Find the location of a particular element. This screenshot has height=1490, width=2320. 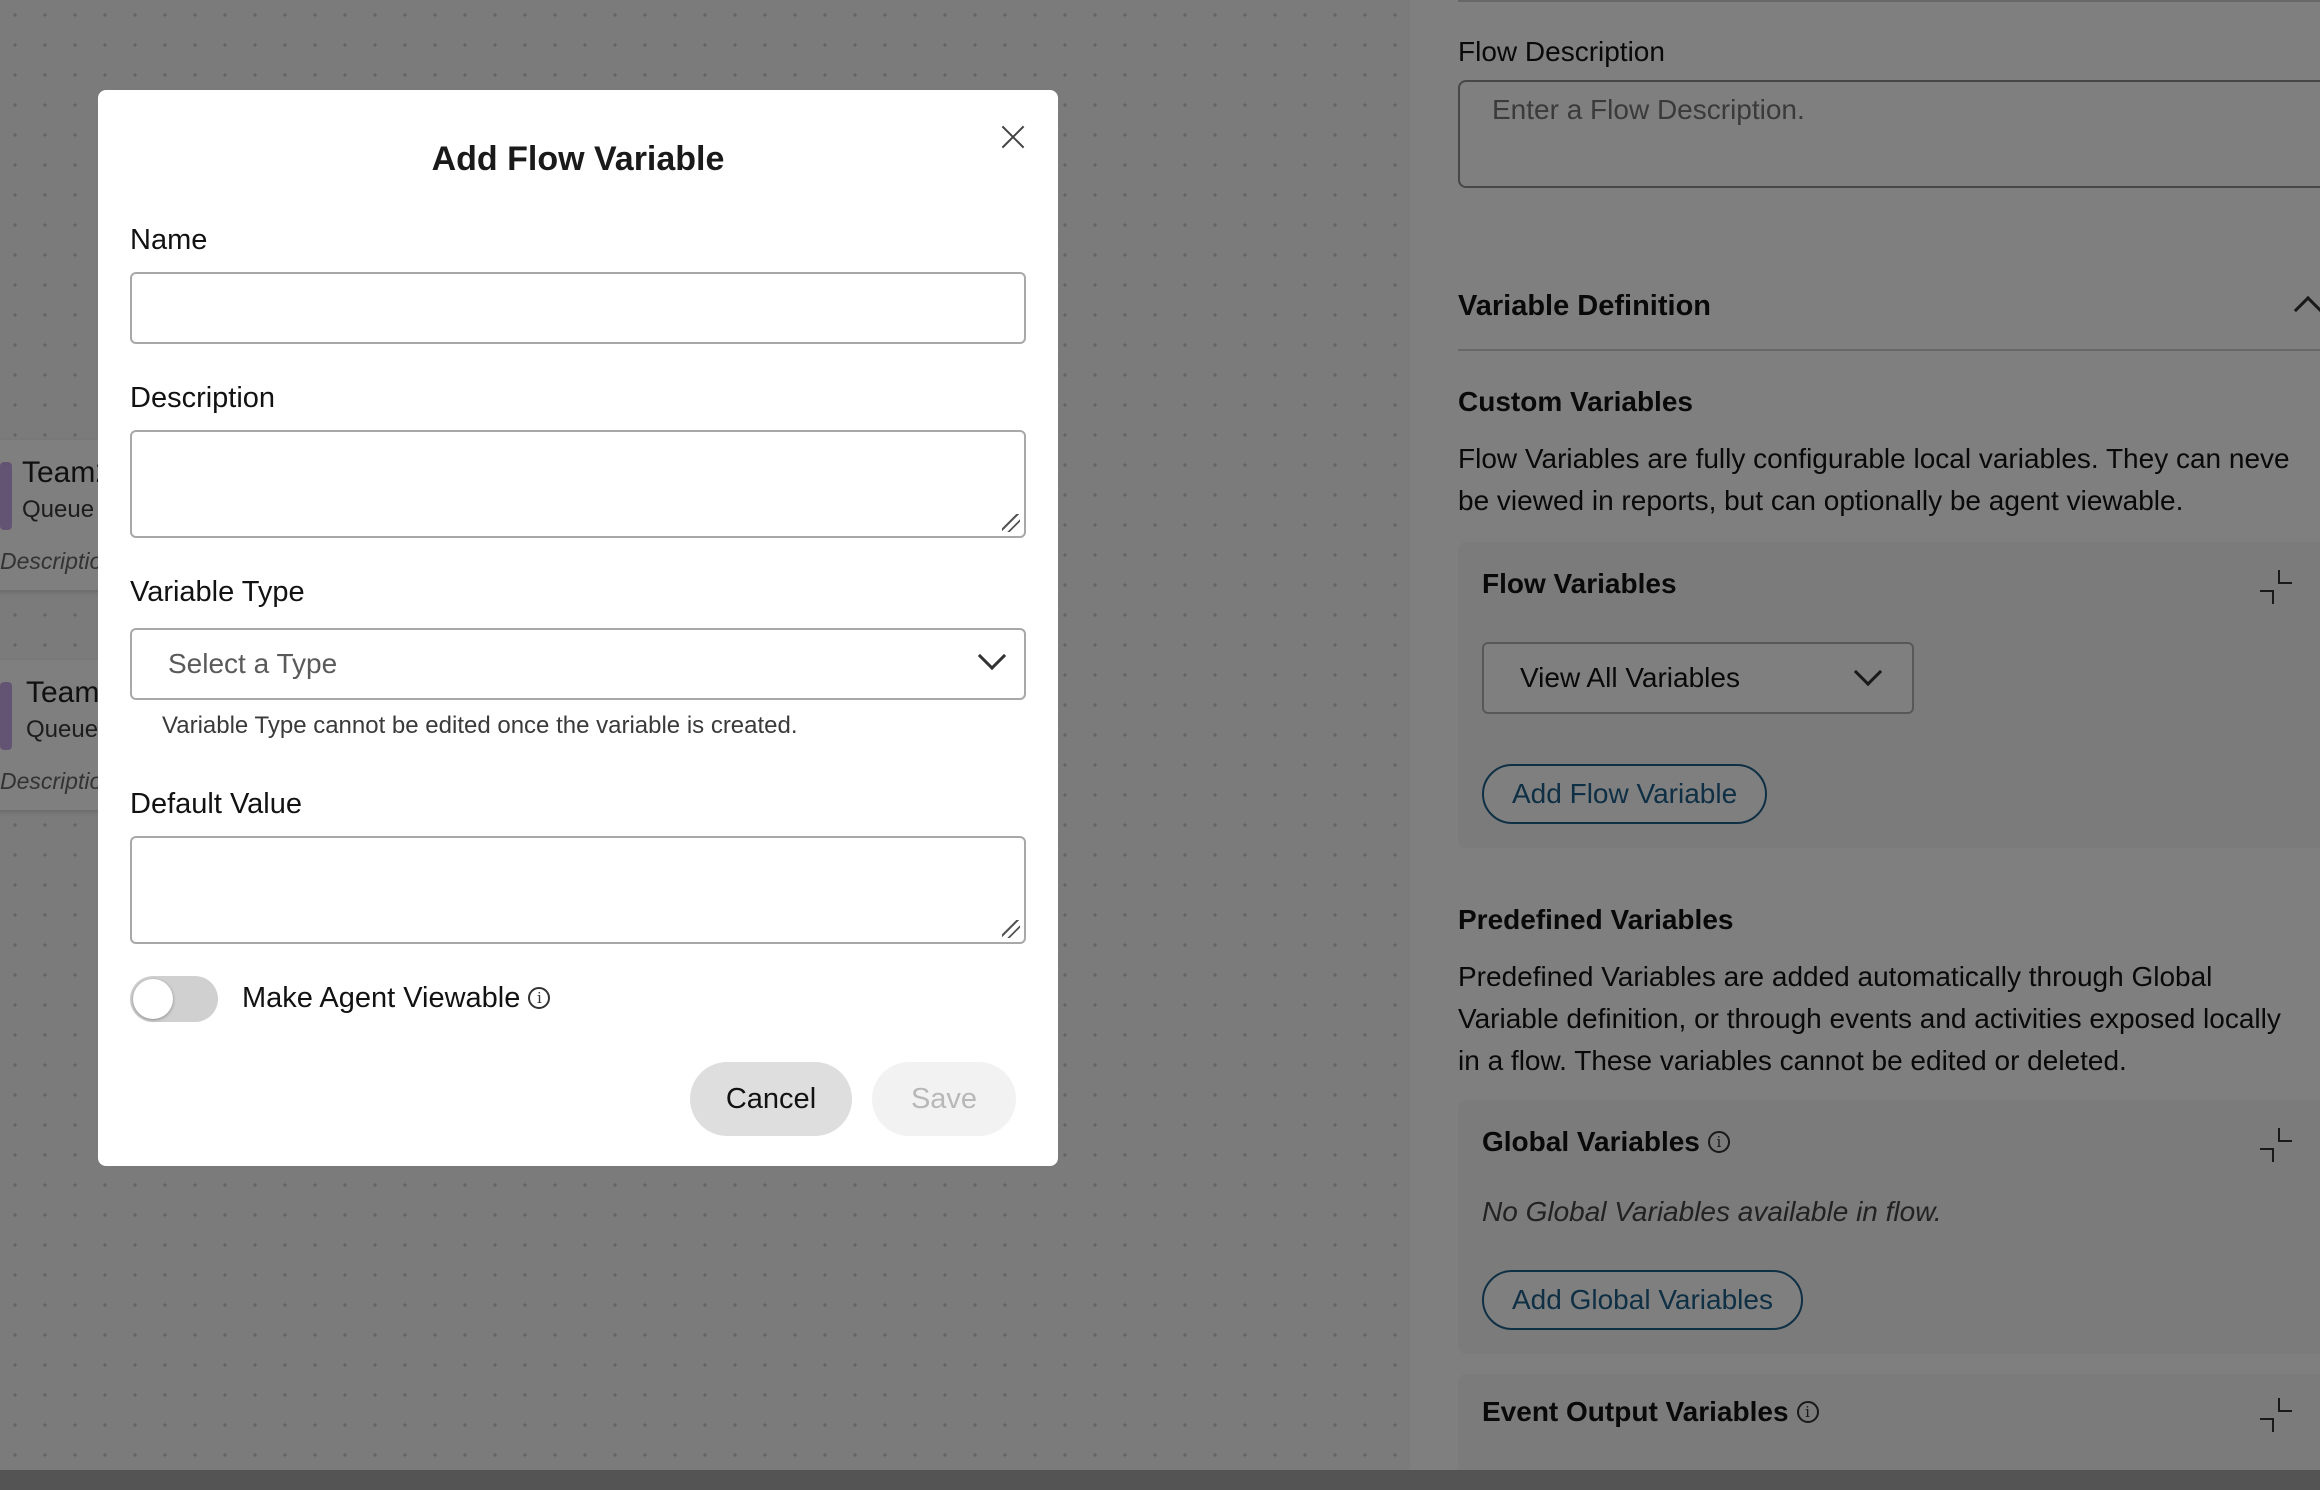

cancel-button: Cancel is located at coordinates (771, 1099).